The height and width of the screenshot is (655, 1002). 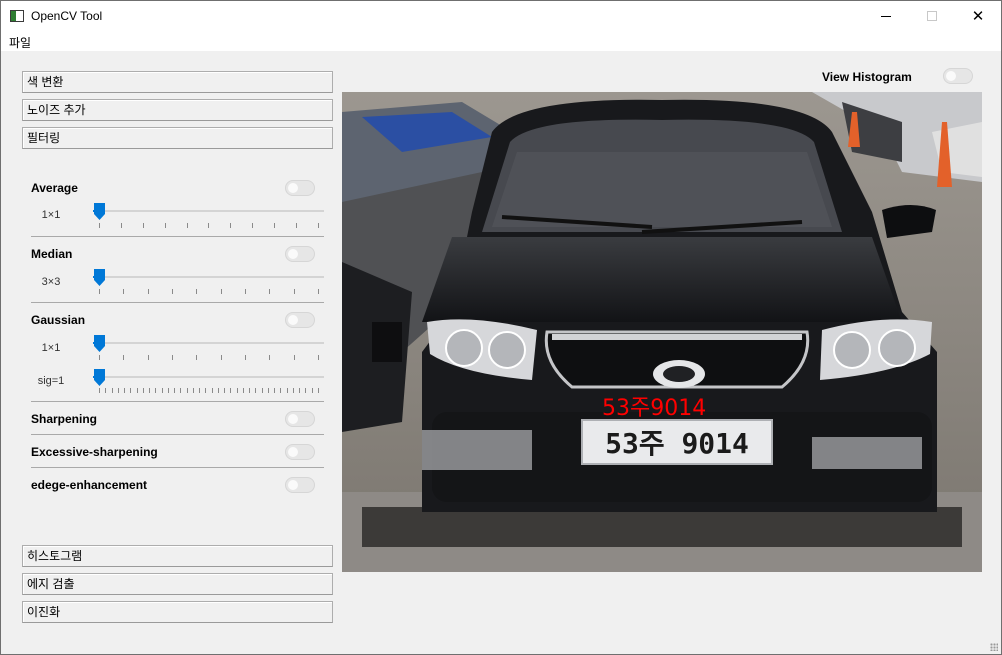 I want to click on gaussian-kernel-label: 1×1, so click(x=51, y=348).